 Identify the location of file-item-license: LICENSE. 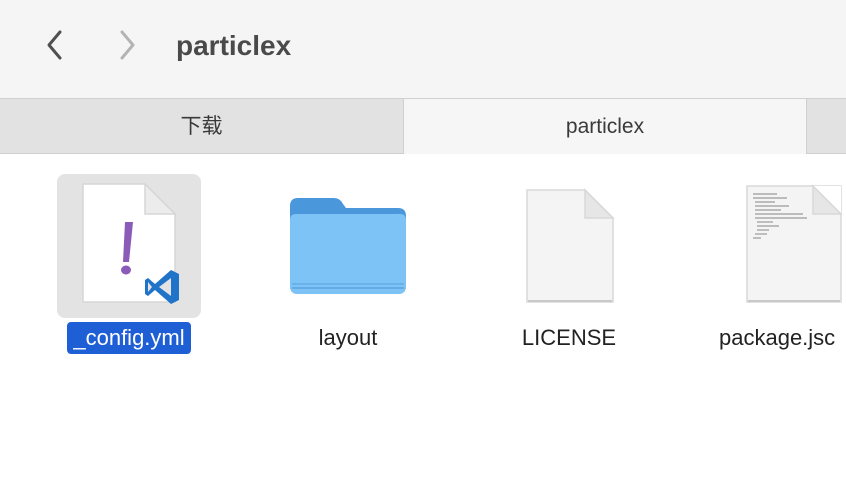
(569, 269).